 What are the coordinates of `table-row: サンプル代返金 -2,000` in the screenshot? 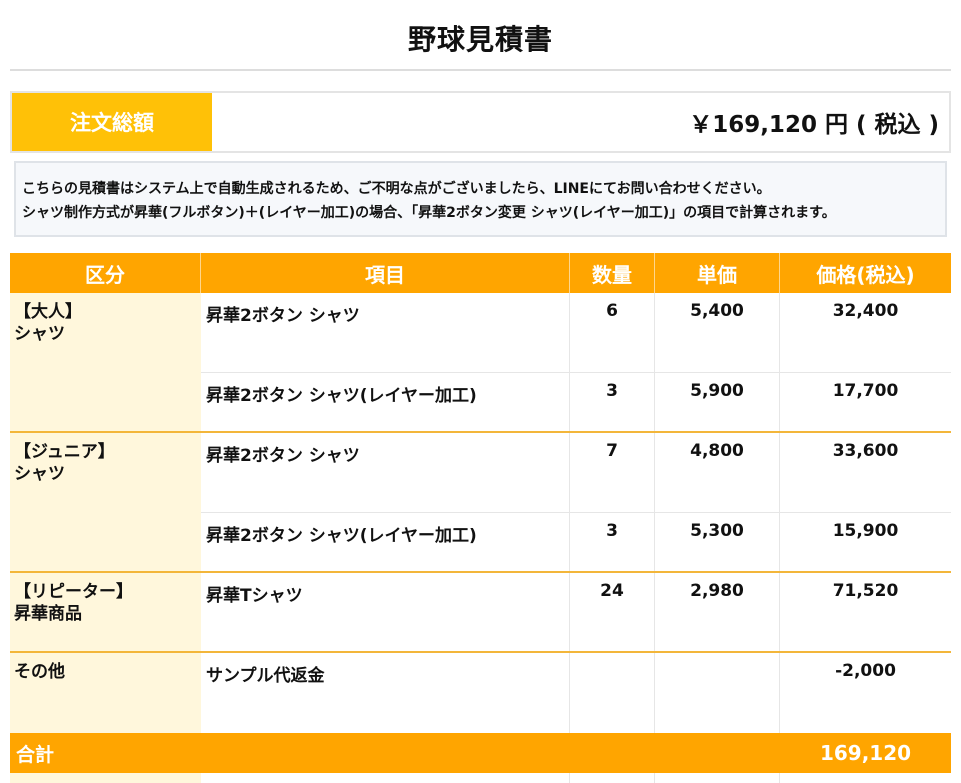 It's located at (576, 693).